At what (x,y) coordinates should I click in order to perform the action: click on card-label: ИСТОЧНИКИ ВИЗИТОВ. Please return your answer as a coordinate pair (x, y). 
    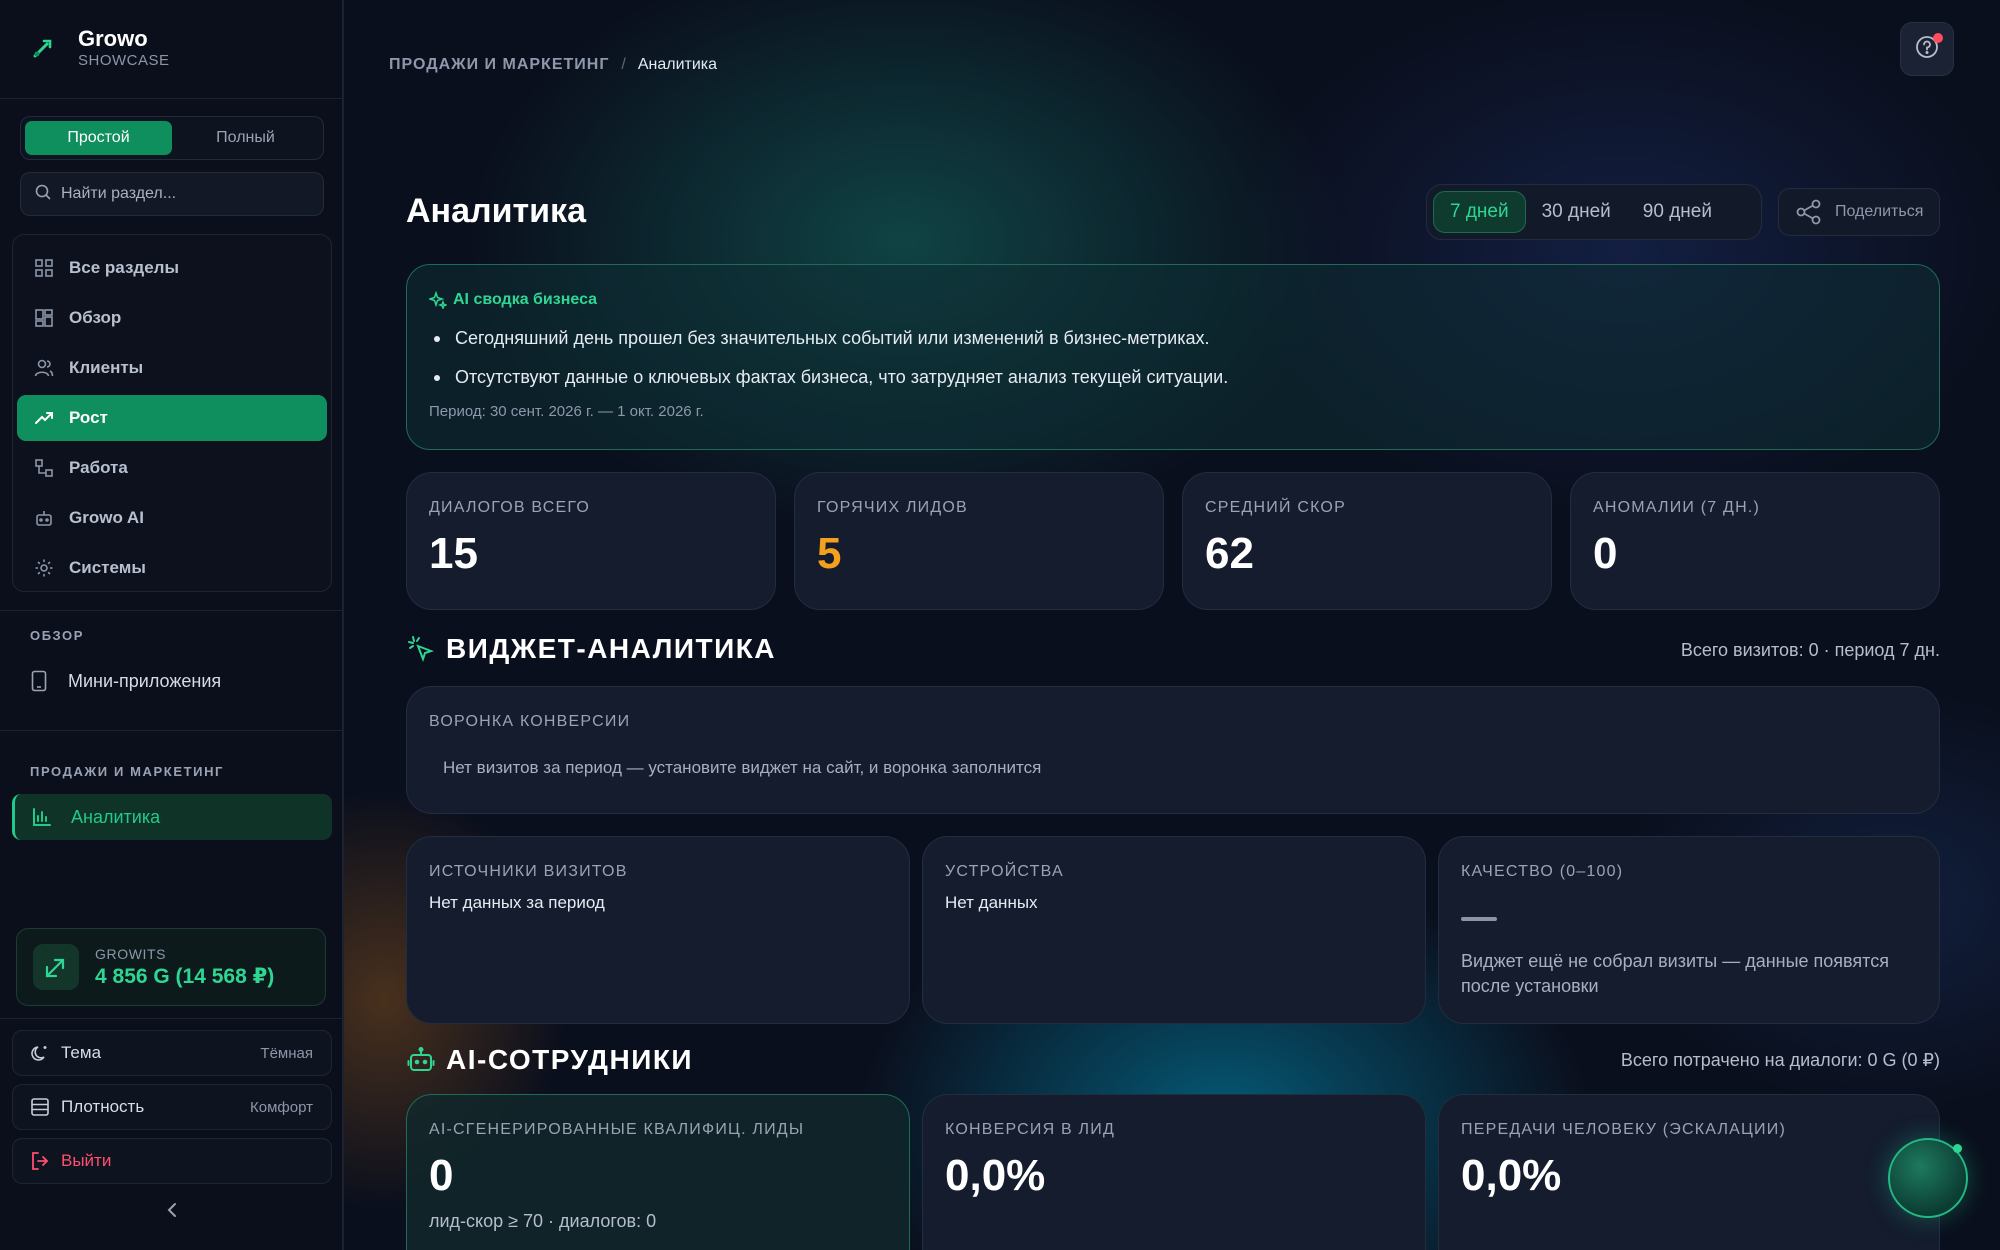
    Looking at the image, I should click on (528, 871).